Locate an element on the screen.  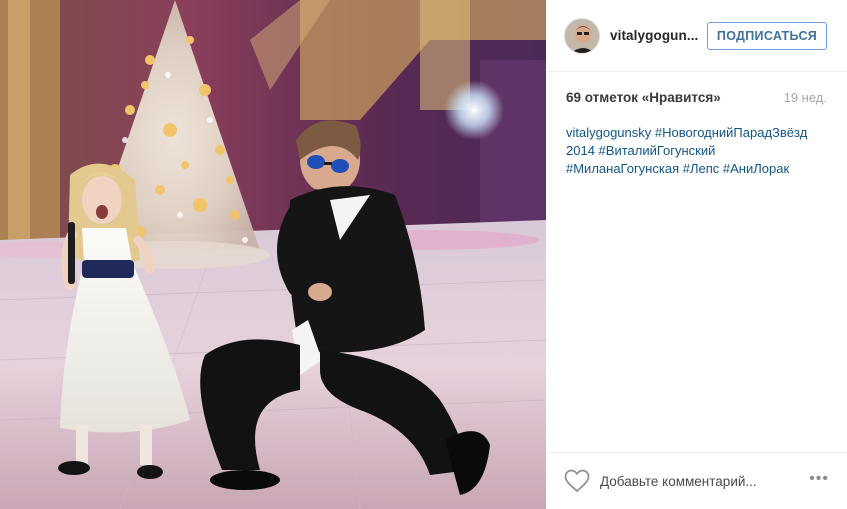
comment-input is located at coordinates (700, 481).